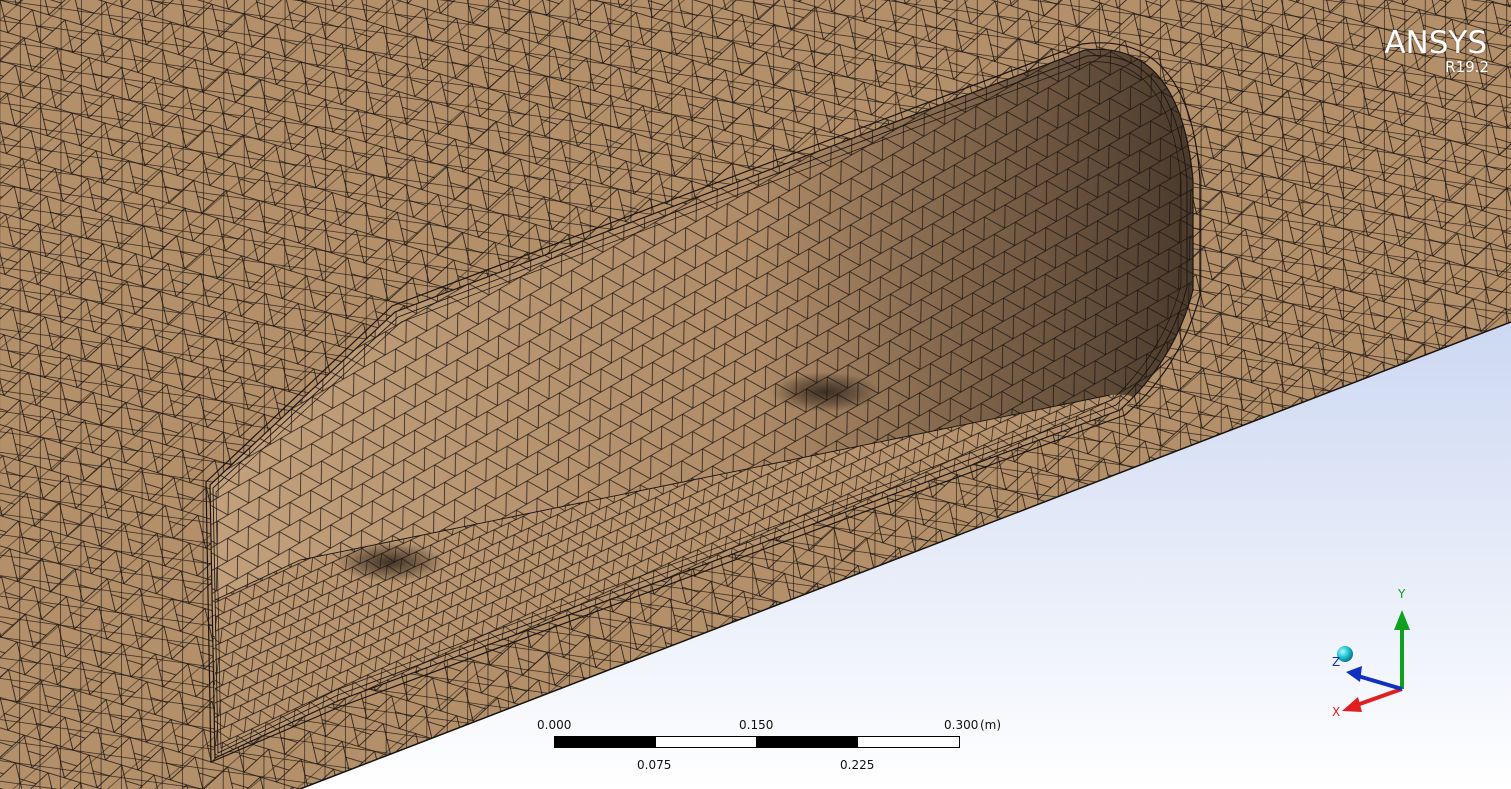 Image resolution: width=1511 pixels, height=789 pixels. What do you see at coordinates (554, 725) in the screenshot?
I see `scale-label-0: 0.000` at bounding box center [554, 725].